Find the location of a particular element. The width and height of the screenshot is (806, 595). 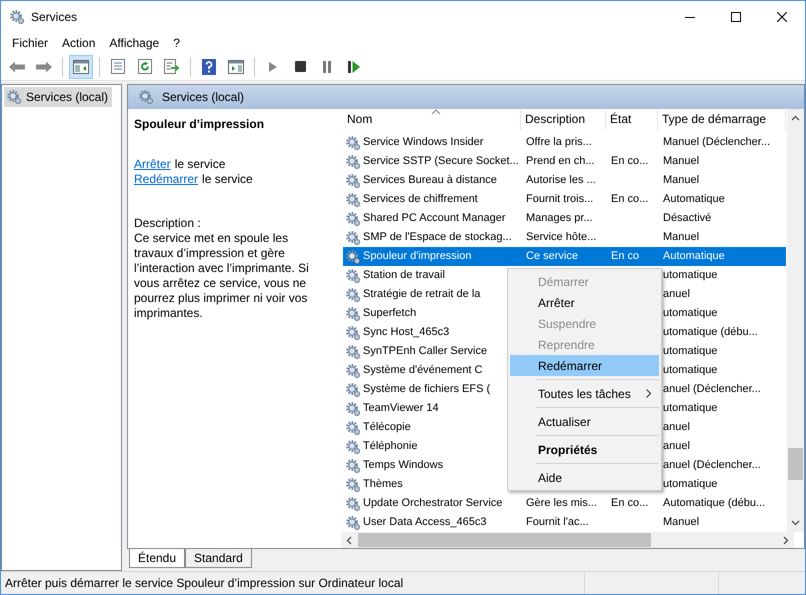

document-icon is located at coordinates (118, 66).